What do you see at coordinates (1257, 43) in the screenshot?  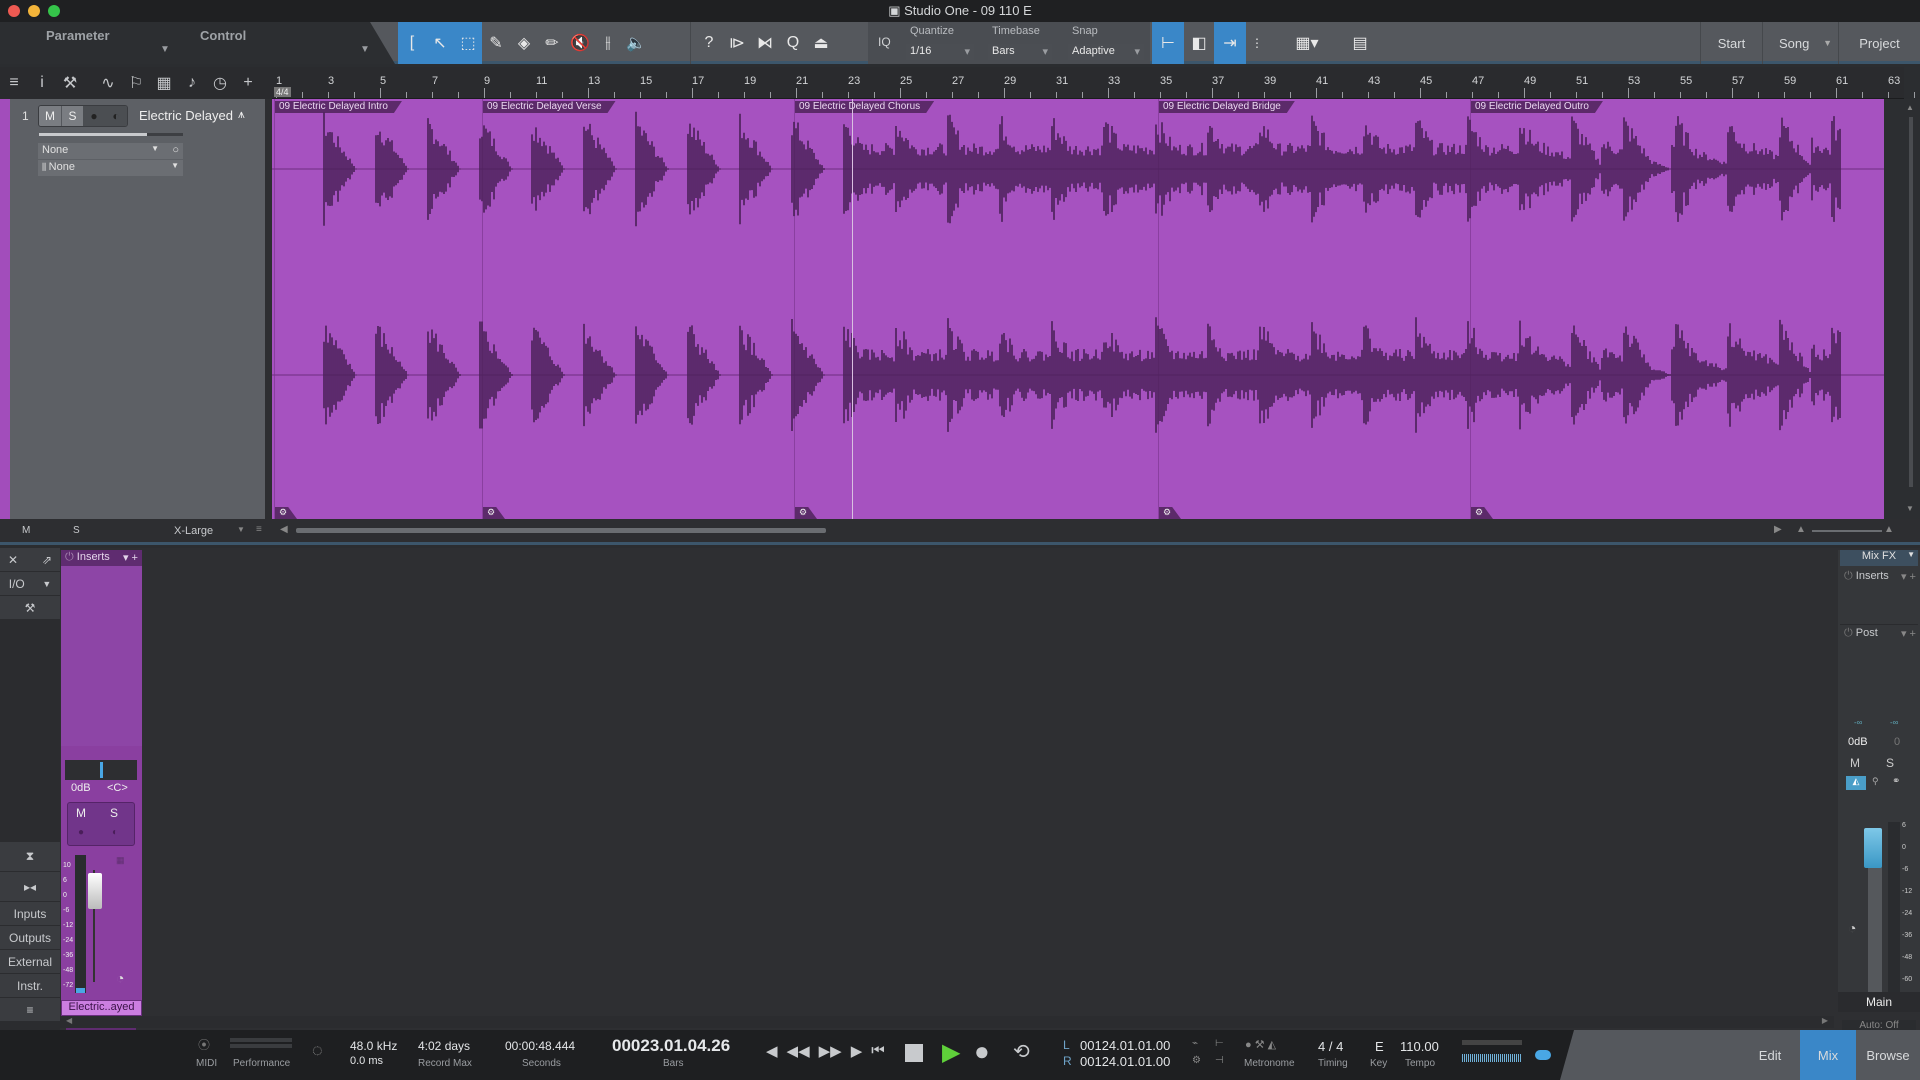 I see `split-at-cursor-button: ⋮` at bounding box center [1257, 43].